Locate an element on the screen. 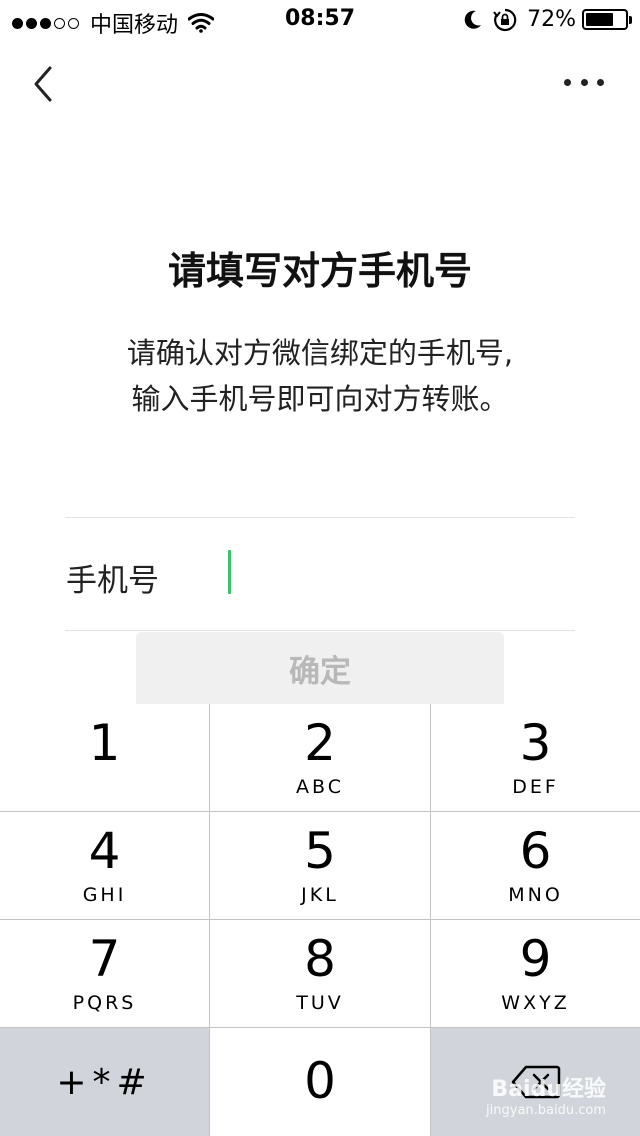 The image size is (640, 1136). key-9: 9 WXYZ is located at coordinates (535, 973).